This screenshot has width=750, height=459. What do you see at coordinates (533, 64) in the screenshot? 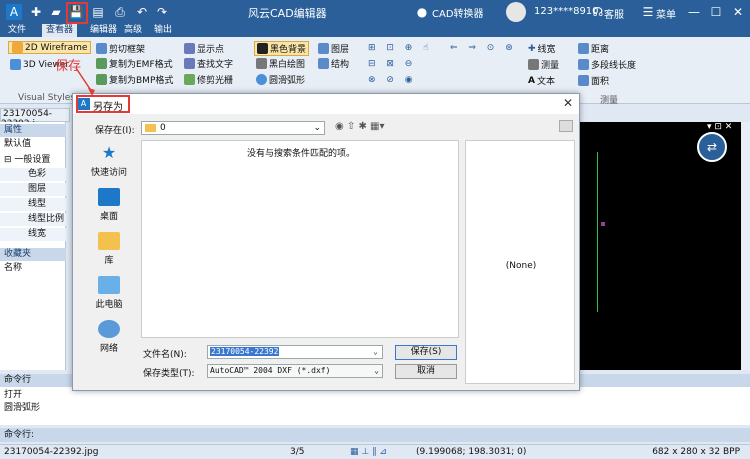
I see `ruler-icon` at bounding box center [533, 64].